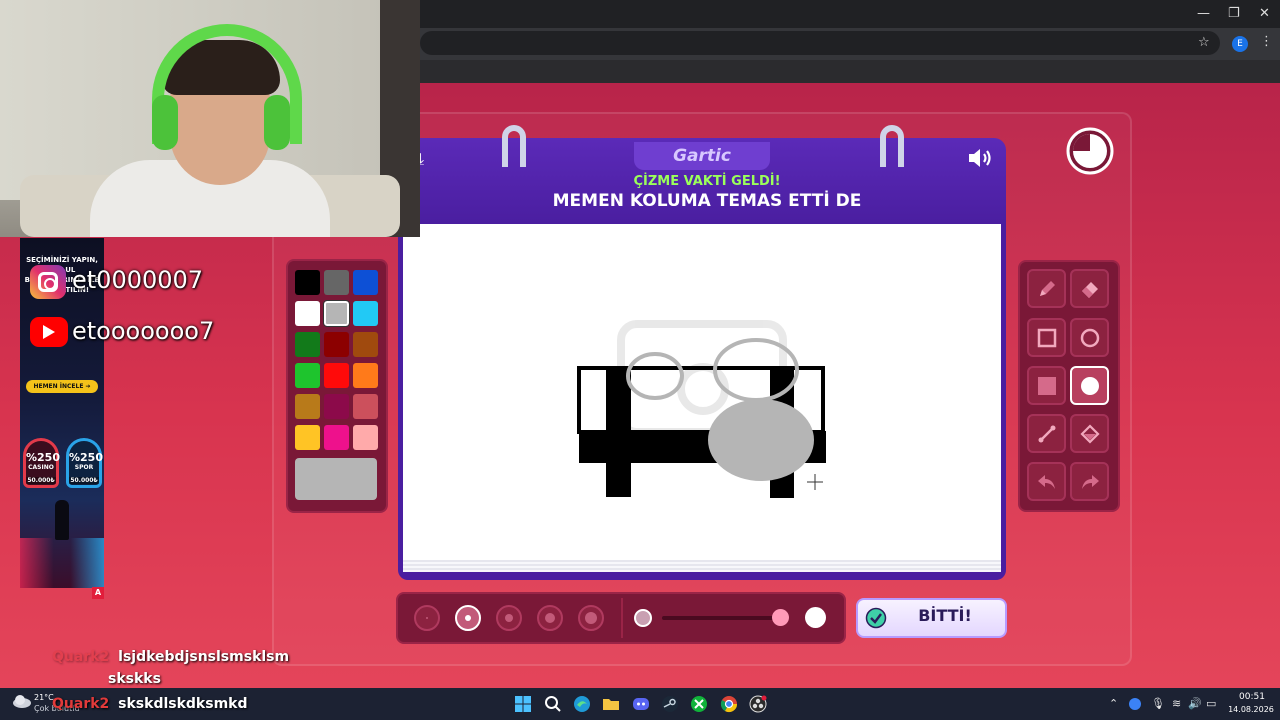  I want to click on circle-outline-icon, so click(1089, 337).